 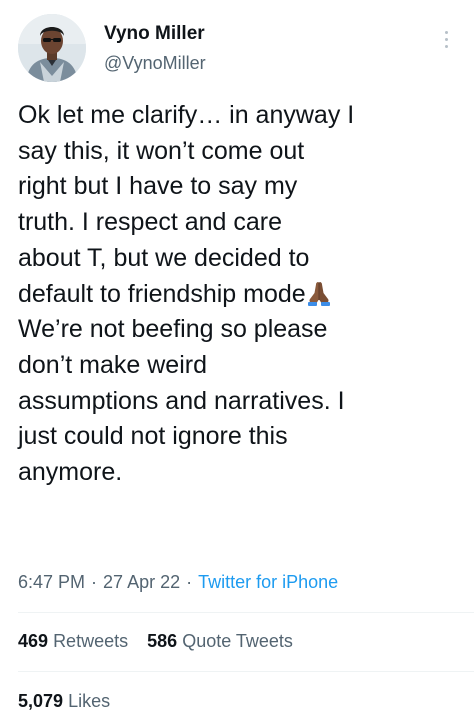 I want to click on tweet-text-line: say this, it won’t come out, so click(x=161, y=150).